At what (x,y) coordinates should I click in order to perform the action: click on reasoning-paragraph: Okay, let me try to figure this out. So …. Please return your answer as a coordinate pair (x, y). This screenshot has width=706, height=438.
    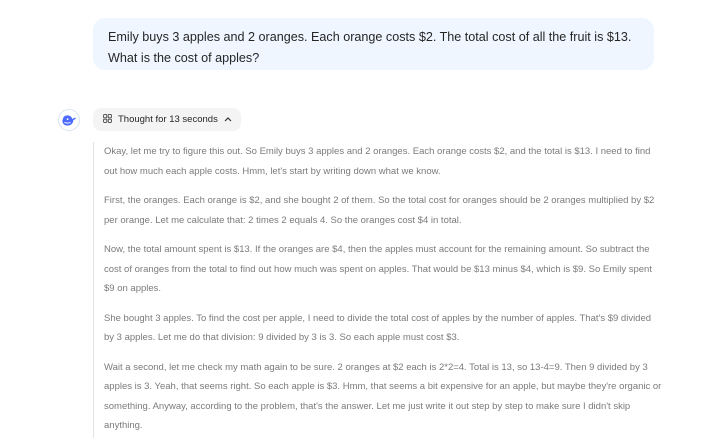
    Looking at the image, I should click on (377, 161).